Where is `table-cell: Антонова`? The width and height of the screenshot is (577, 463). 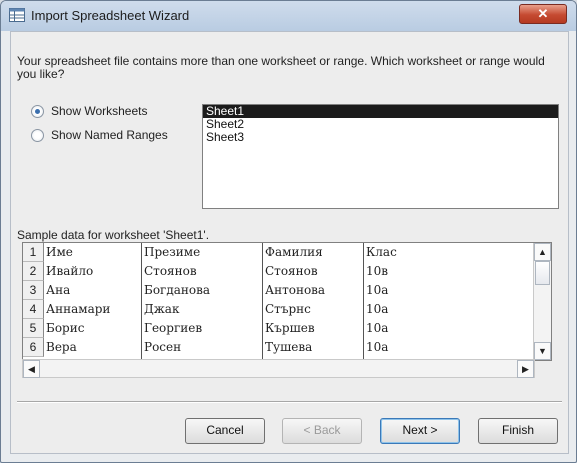
table-cell: Антонова is located at coordinates (295, 290).